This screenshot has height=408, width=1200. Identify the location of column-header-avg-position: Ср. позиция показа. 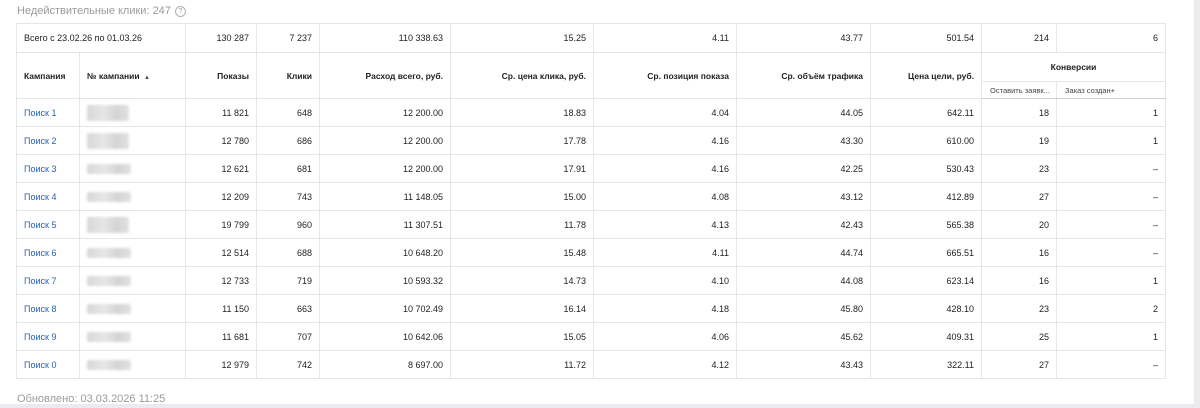
(665, 75).